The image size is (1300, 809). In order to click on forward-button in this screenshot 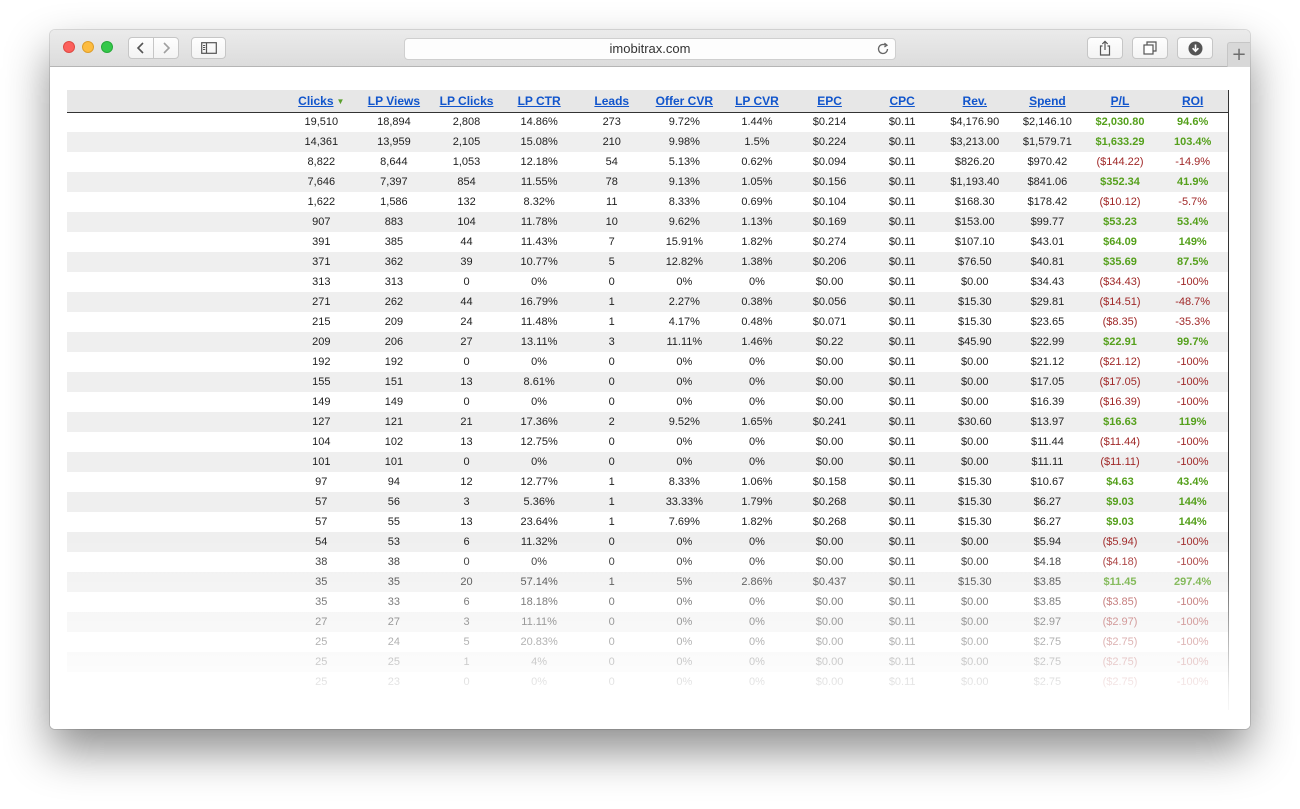, I will do `click(166, 48)`.